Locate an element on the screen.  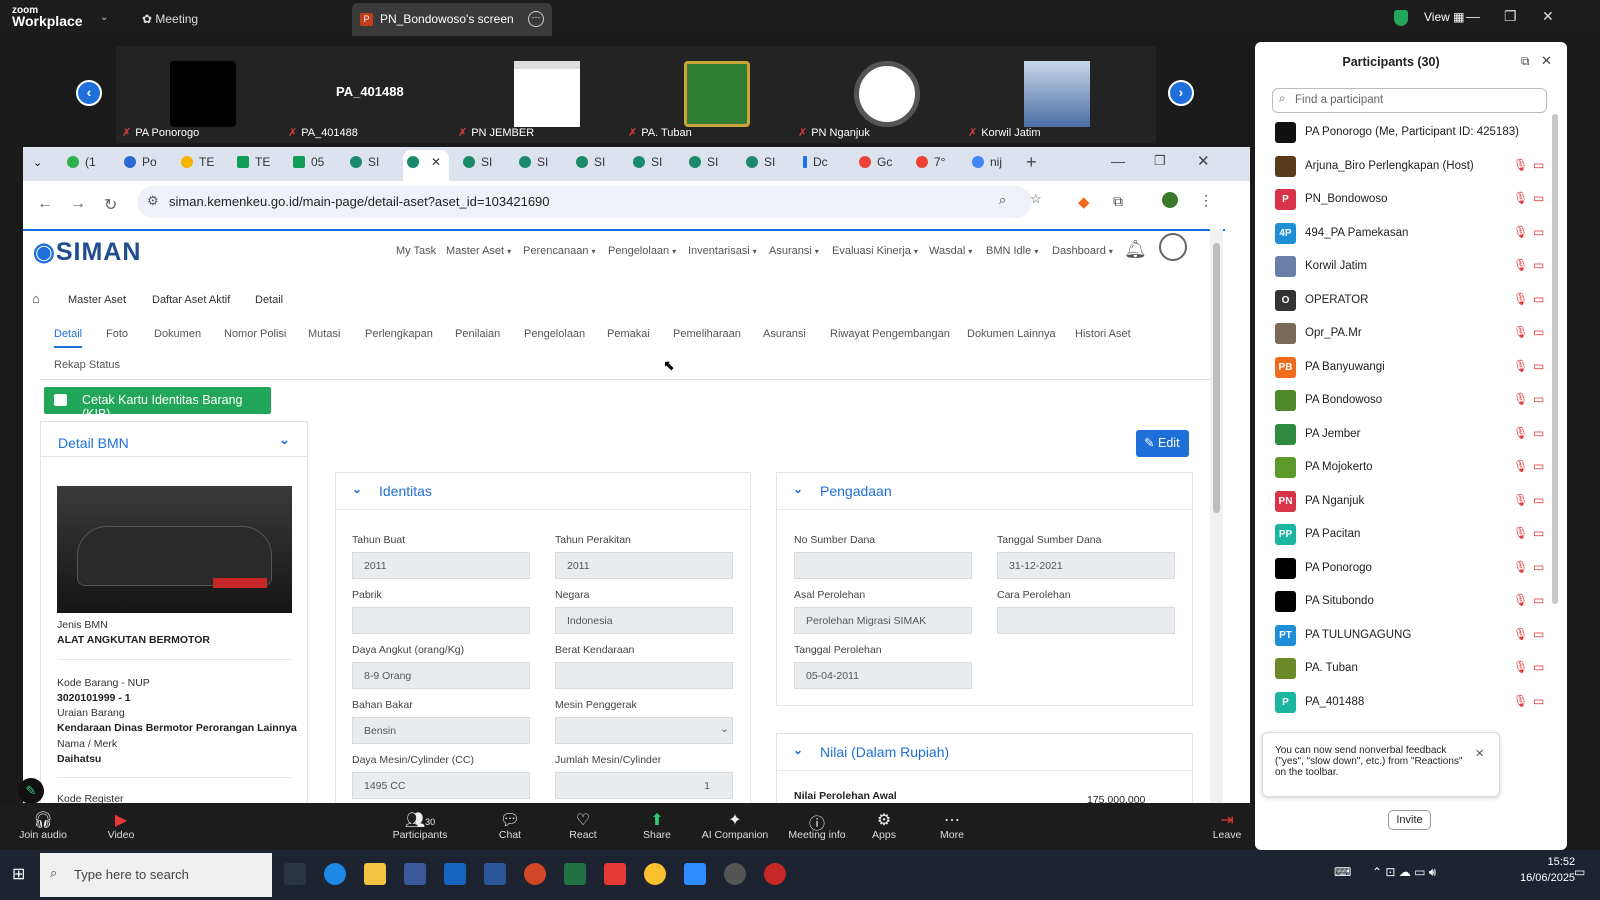
participants-button: 👥︎30 Participants is located at coordinates (420, 825).